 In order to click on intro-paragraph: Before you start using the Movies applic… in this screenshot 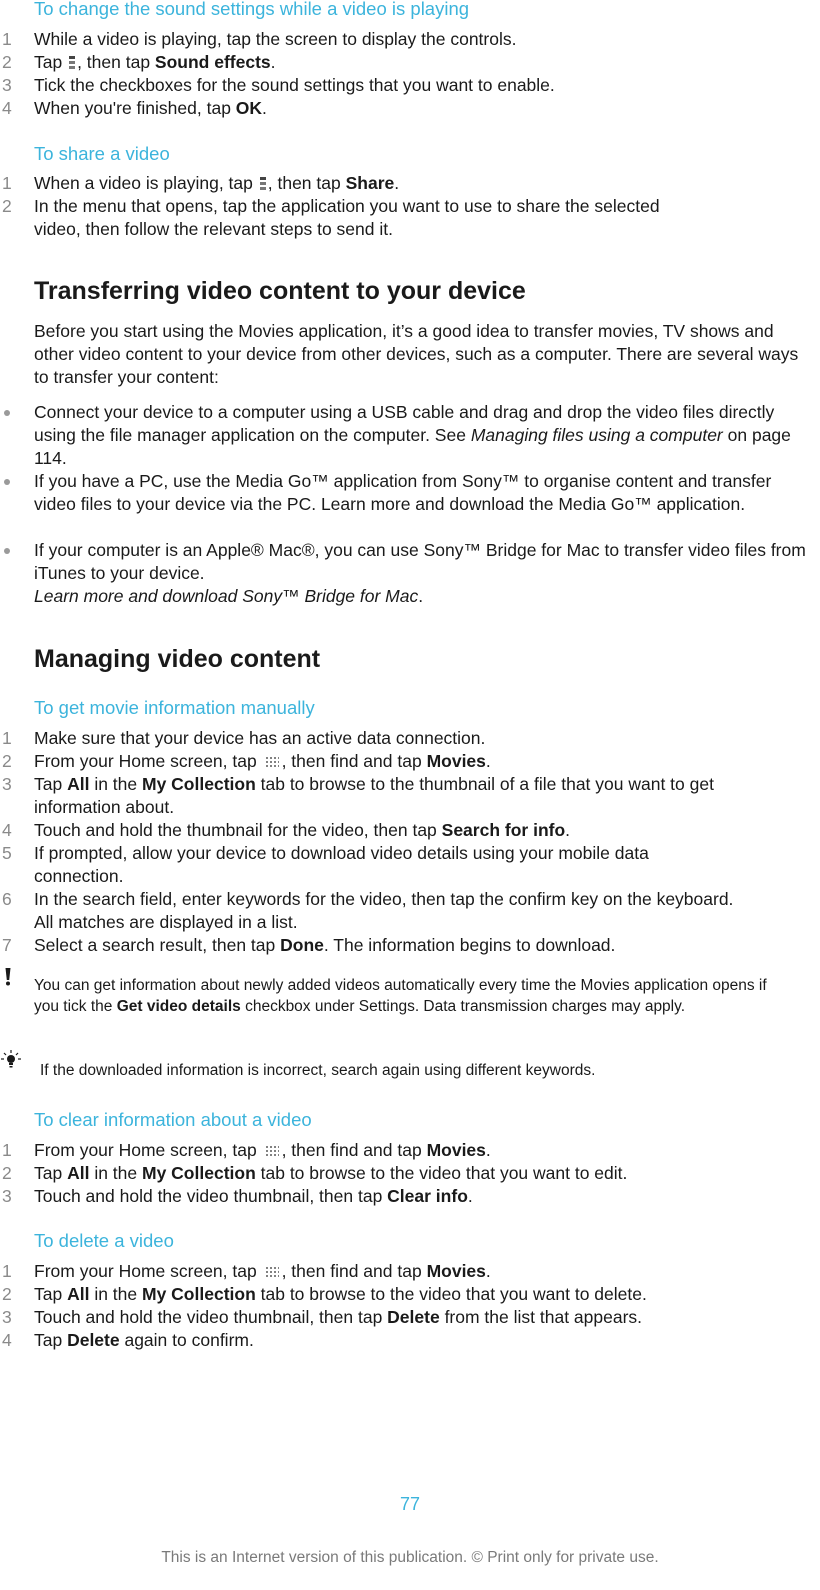, I will do `click(416, 354)`.